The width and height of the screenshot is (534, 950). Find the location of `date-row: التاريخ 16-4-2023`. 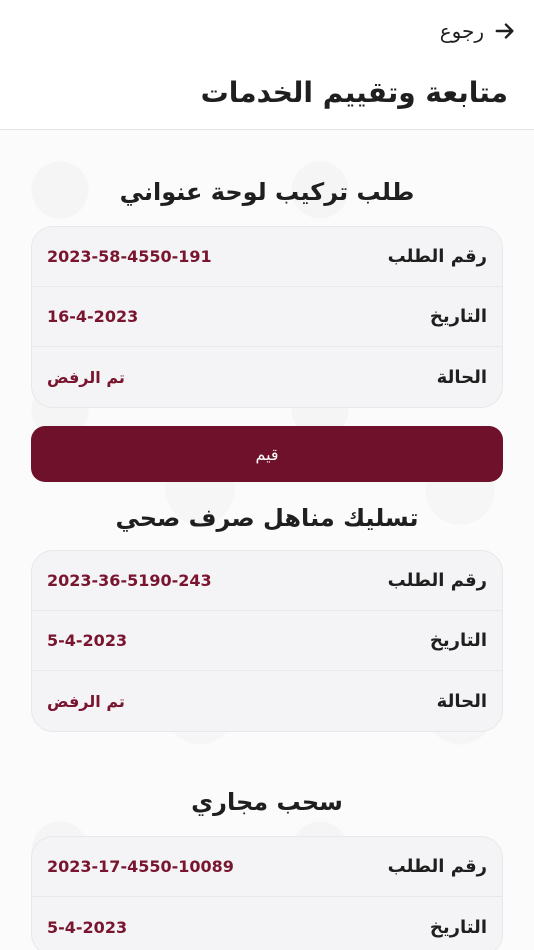

date-row: التاريخ 16-4-2023 is located at coordinates (267, 317).